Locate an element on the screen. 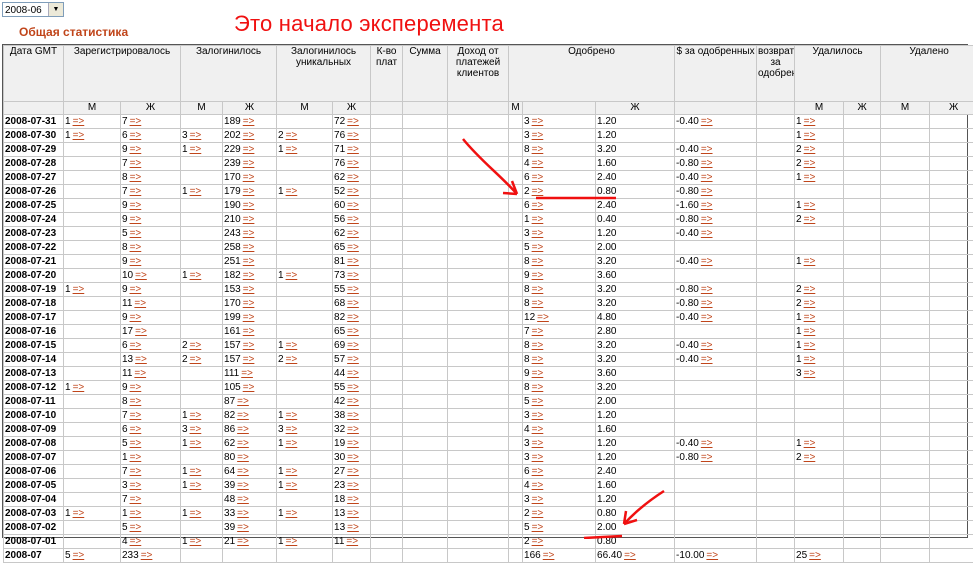 The width and height of the screenshot is (973, 563). month-select: 2008-06 ▼ is located at coordinates (33, 9).